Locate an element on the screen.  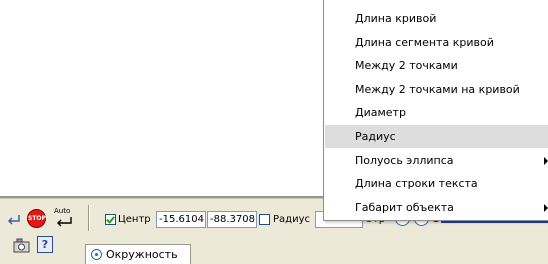
menu-item-label: Радиус is located at coordinates (375, 136).